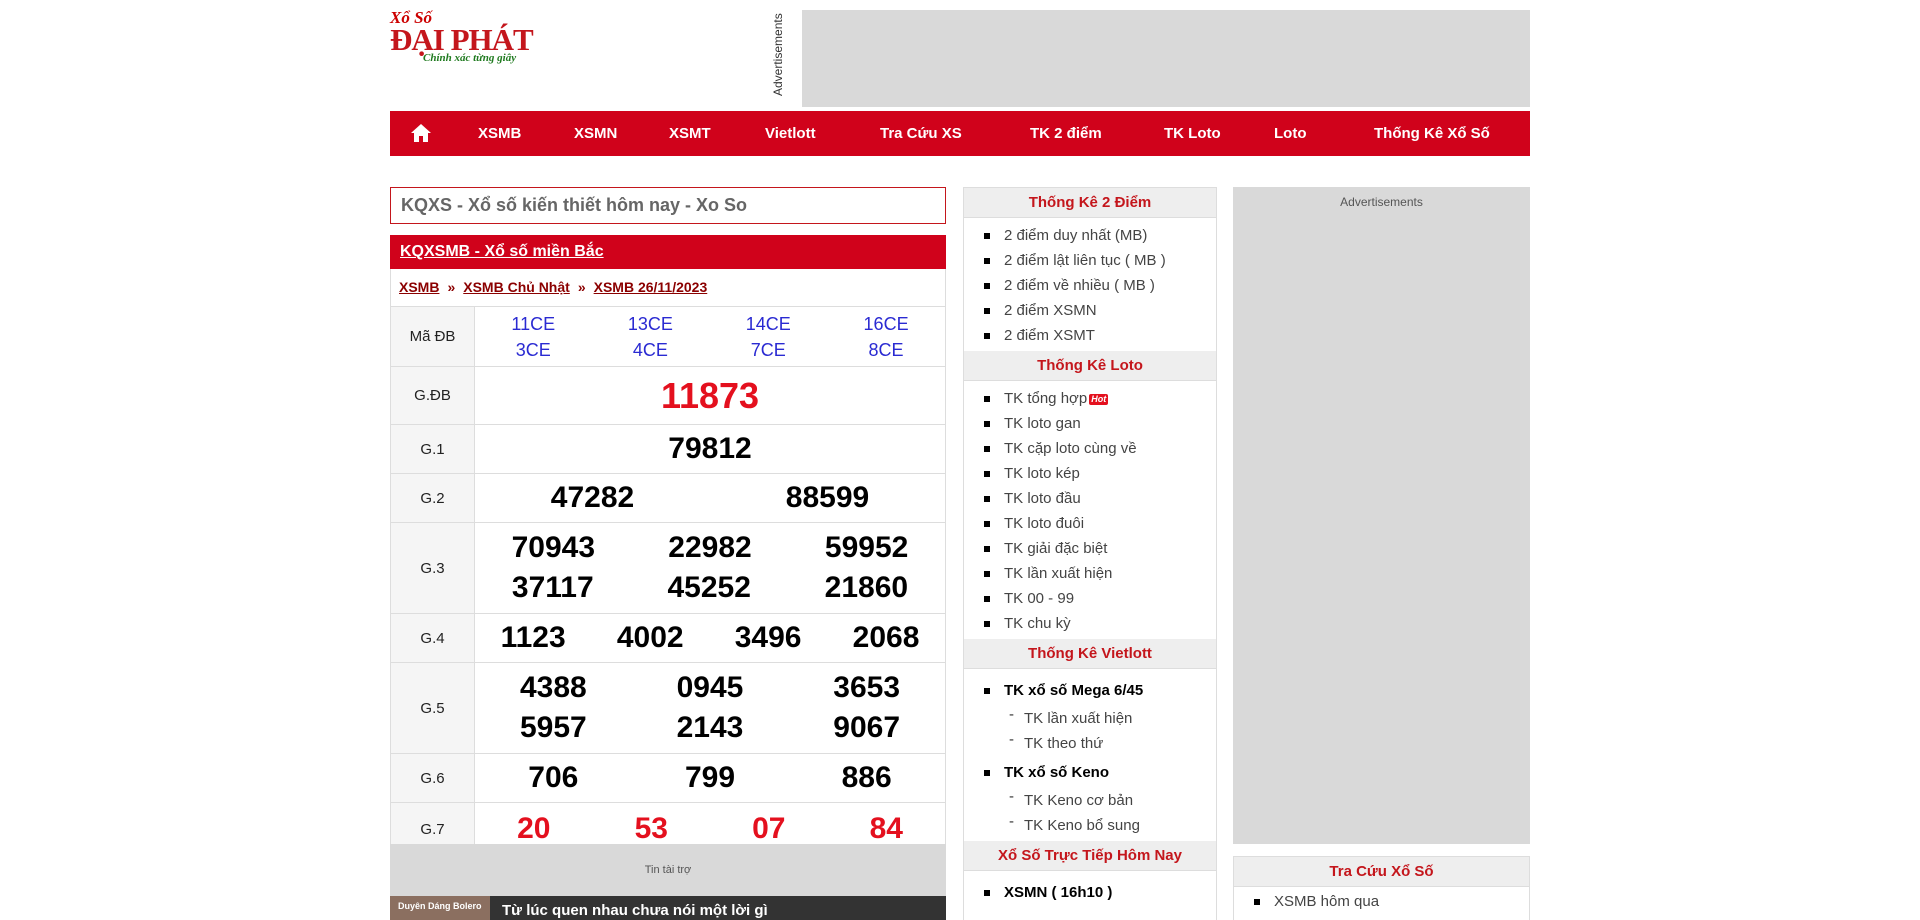  Describe the element at coordinates (1074, 690) in the screenshot. I see `sidebar-link-label: TK xổ số Mega 6/45` at that location.